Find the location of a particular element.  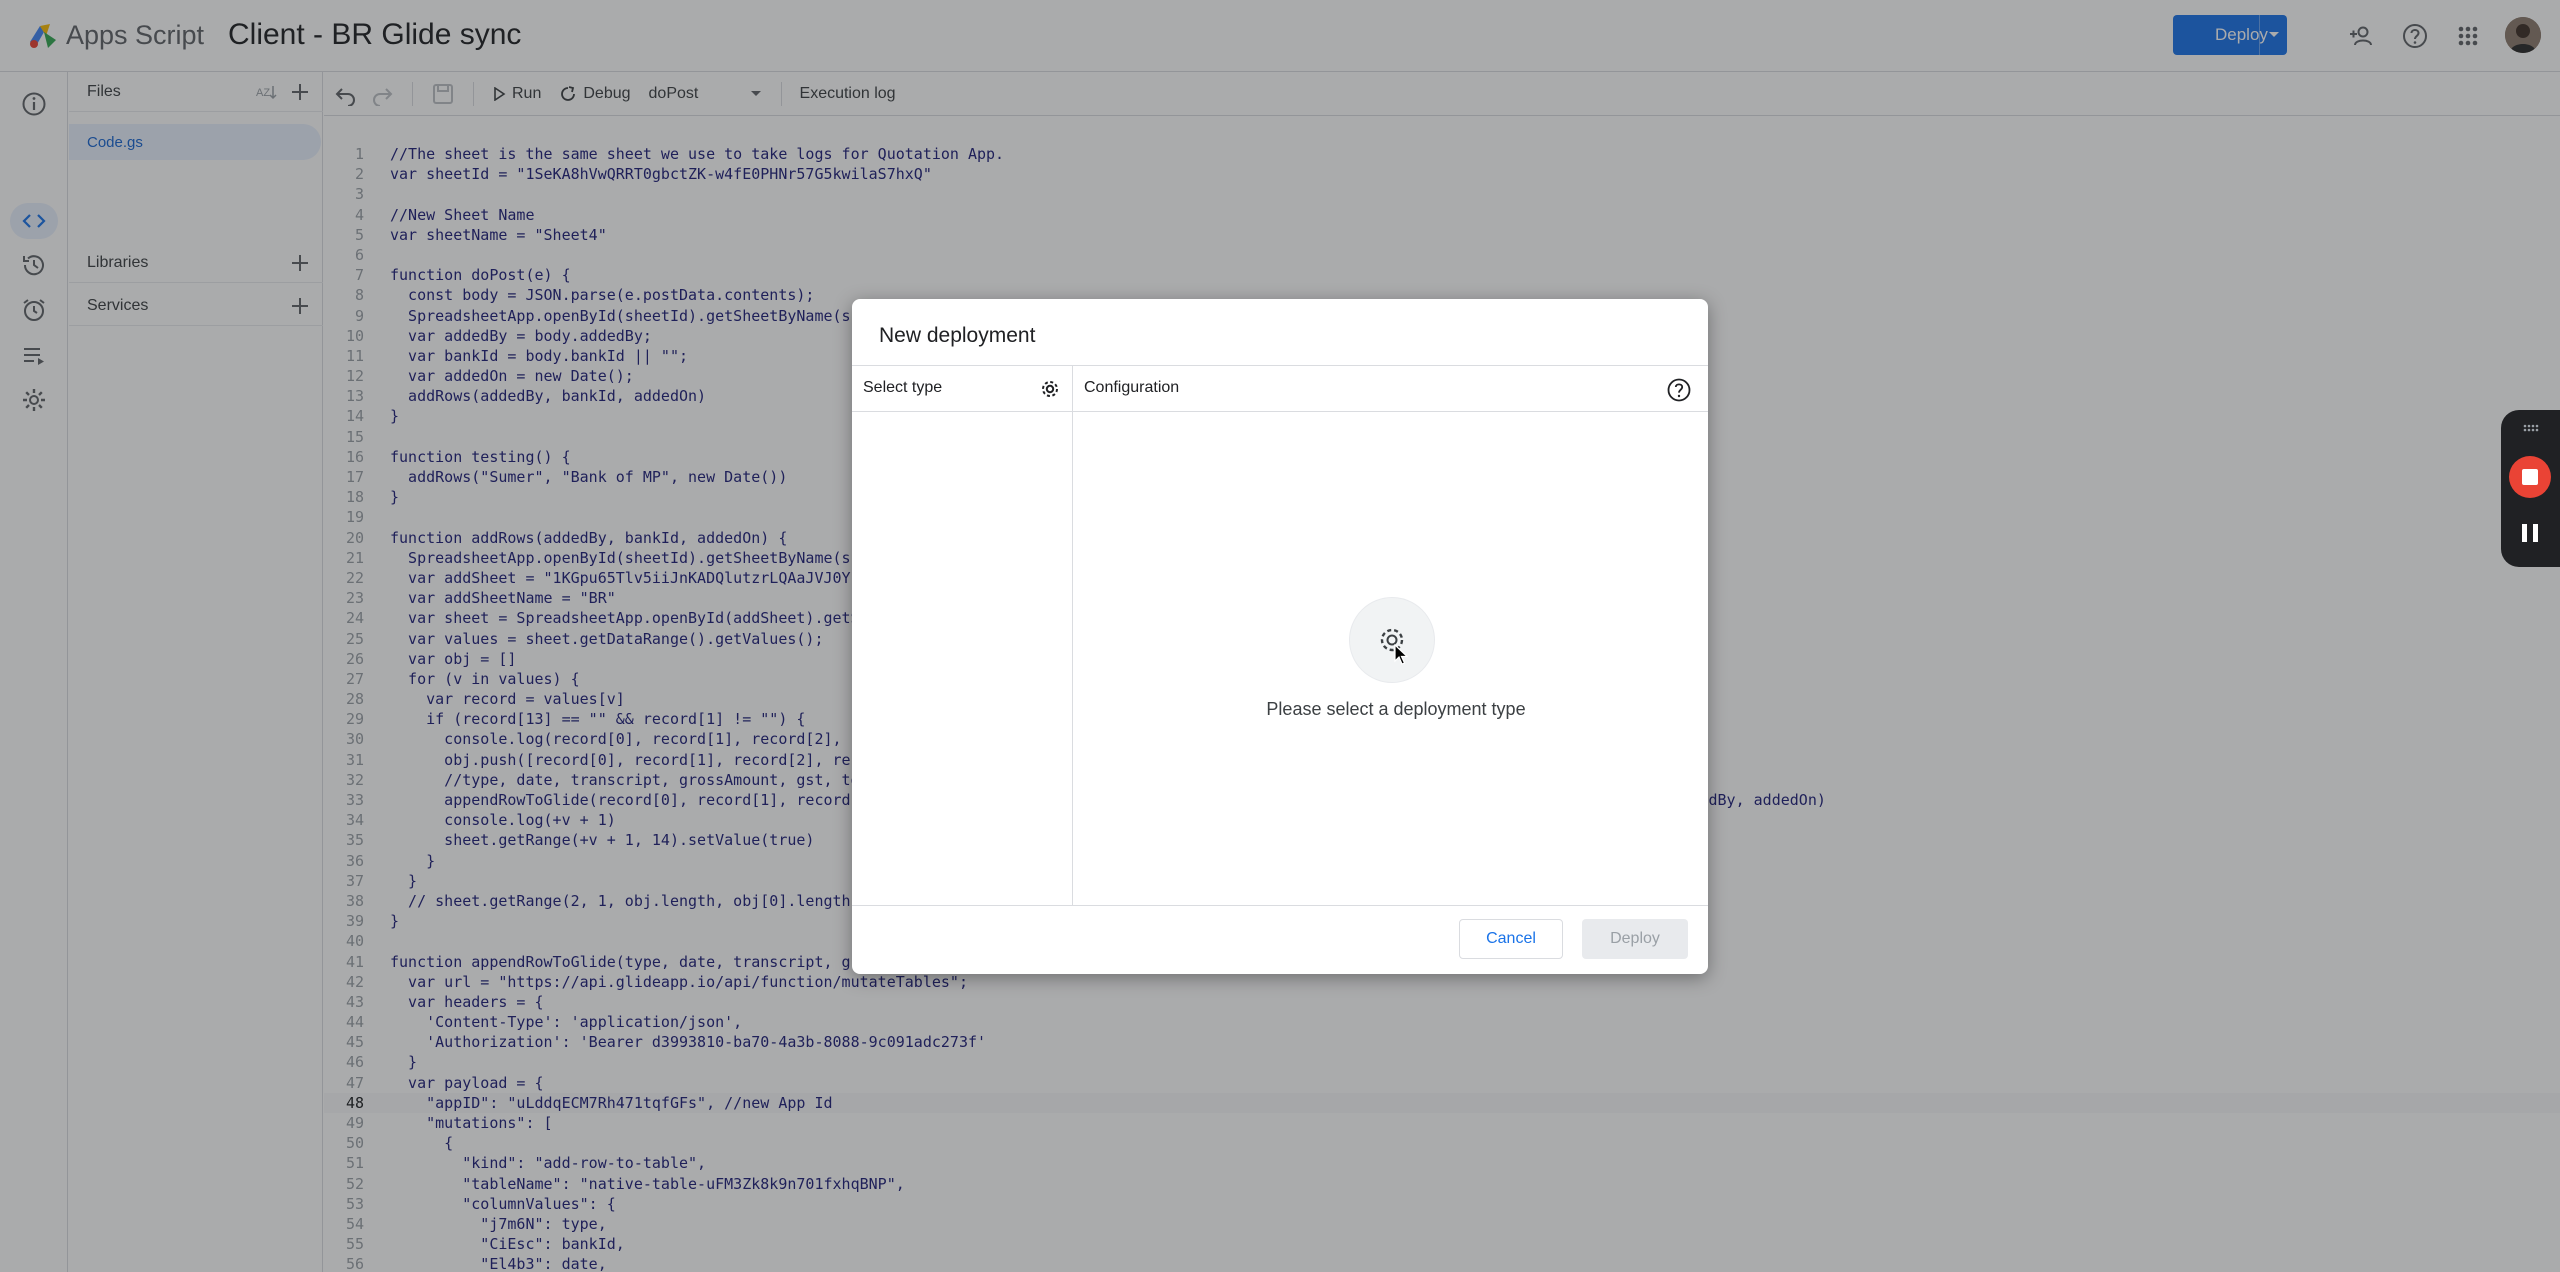

cancel-button: Cancel is located at coordinates (1511, 939).